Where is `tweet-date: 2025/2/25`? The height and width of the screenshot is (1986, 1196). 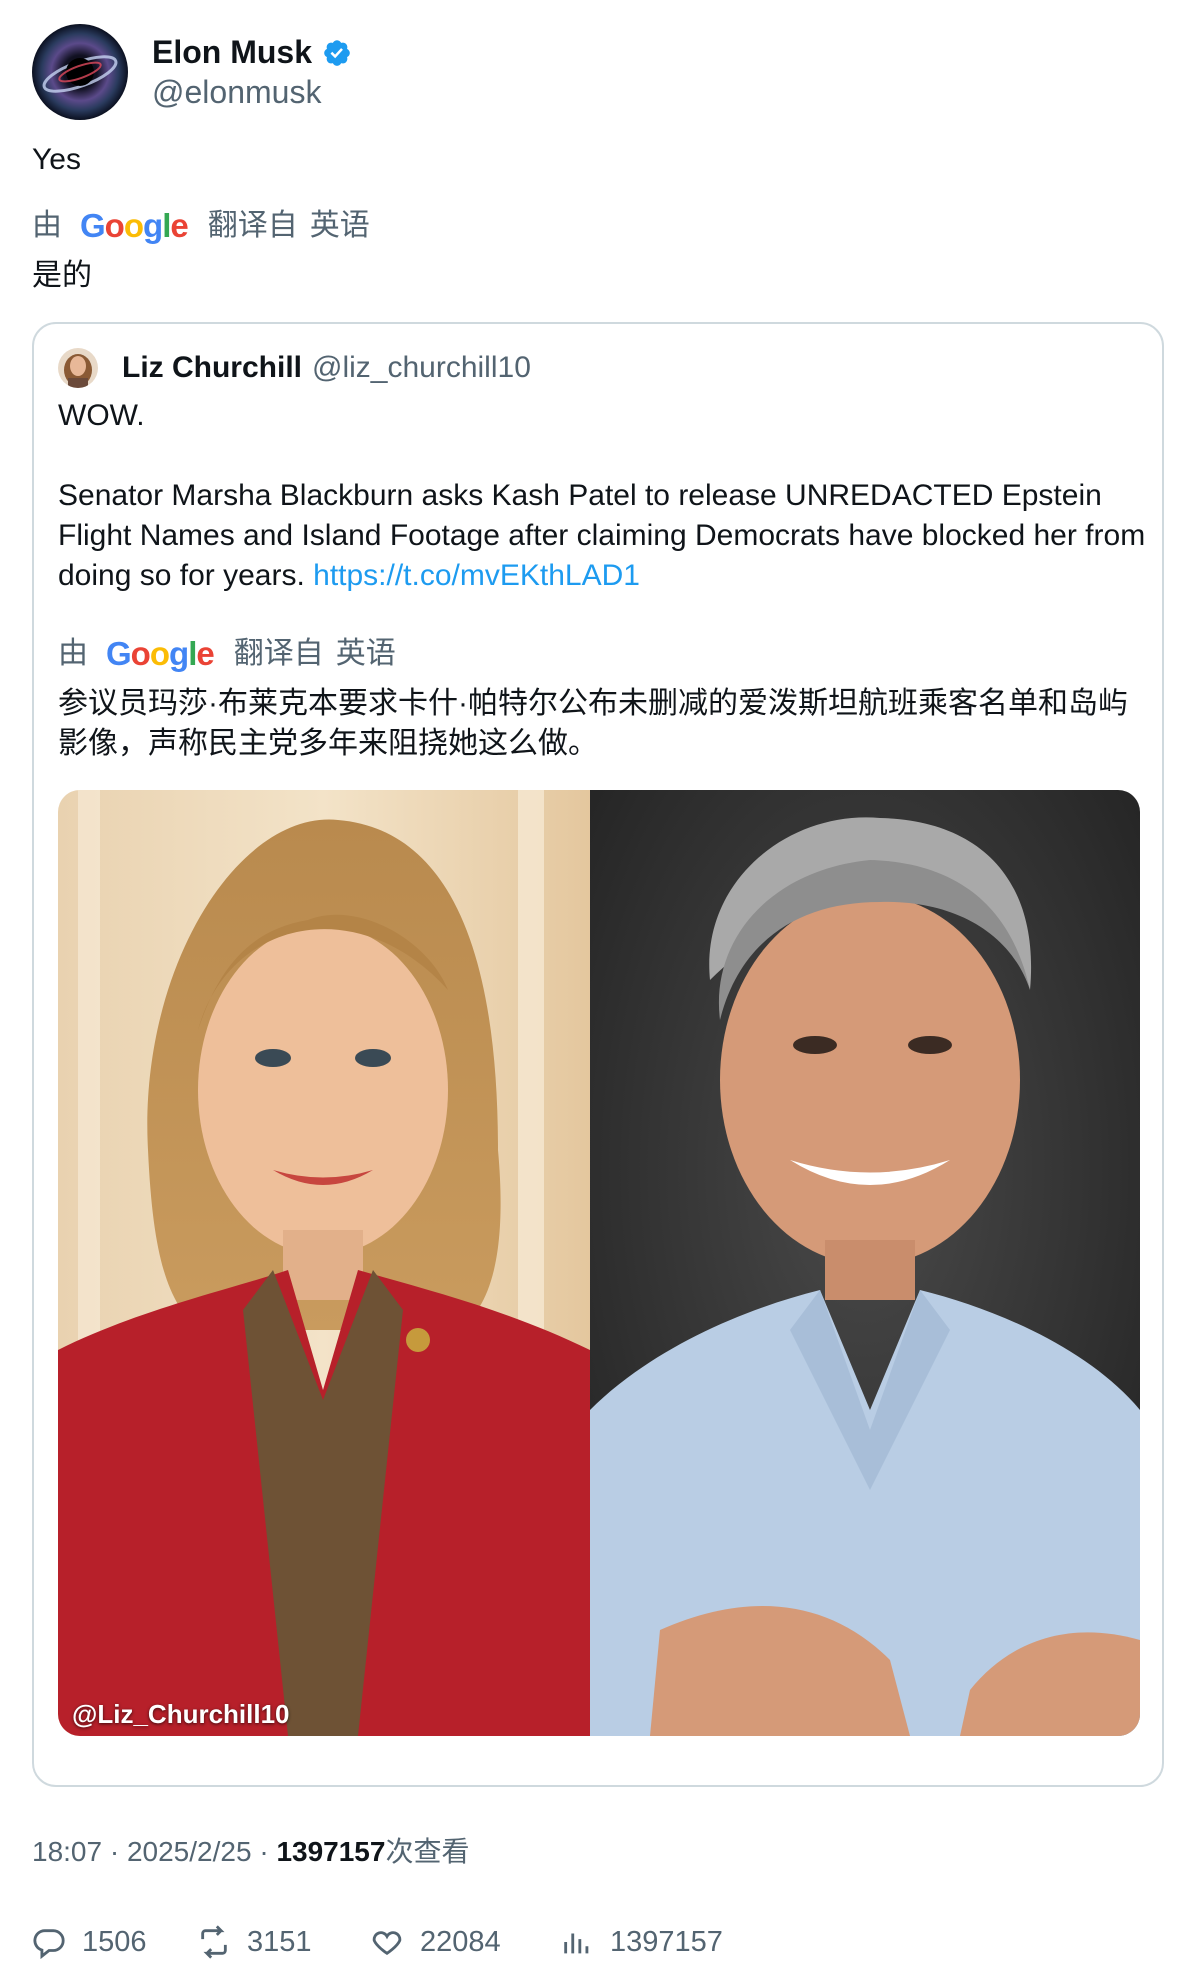
tweet-date: 2025/2/25 is located at coordinates (189, 1851).